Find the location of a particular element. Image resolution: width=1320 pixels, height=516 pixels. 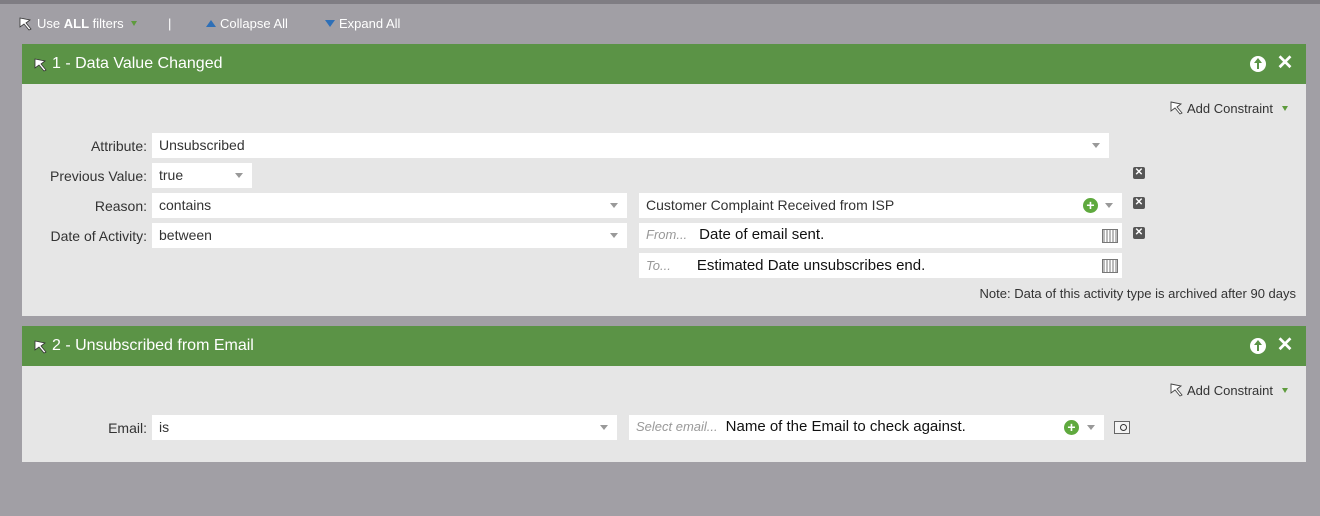

collapse-arrow-icon is located at coordinates (211, 23).